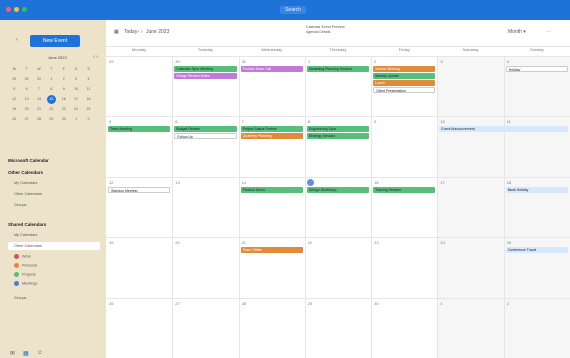 The width and height of the screenshot is (570, 358). What do you see at coordinates (271, 250) in the screenshot?
I see `calendar-event: Team Offsite` at bounding box center [271, 250].